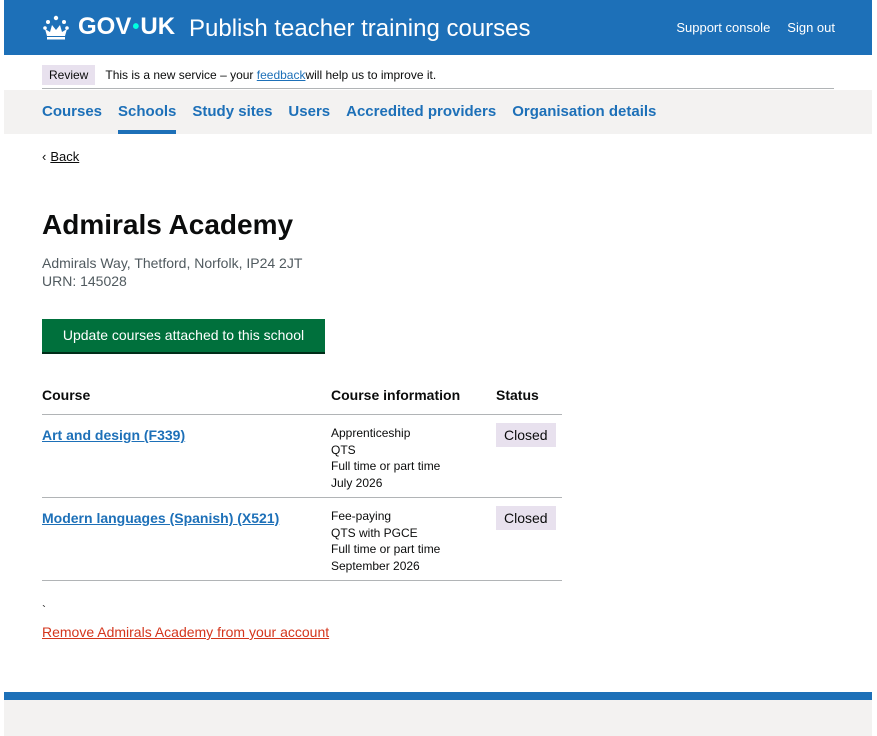  Describe the element at coordinates (361, 516) in the screenshot. I see `info-funding: Fee-paying` at that location.